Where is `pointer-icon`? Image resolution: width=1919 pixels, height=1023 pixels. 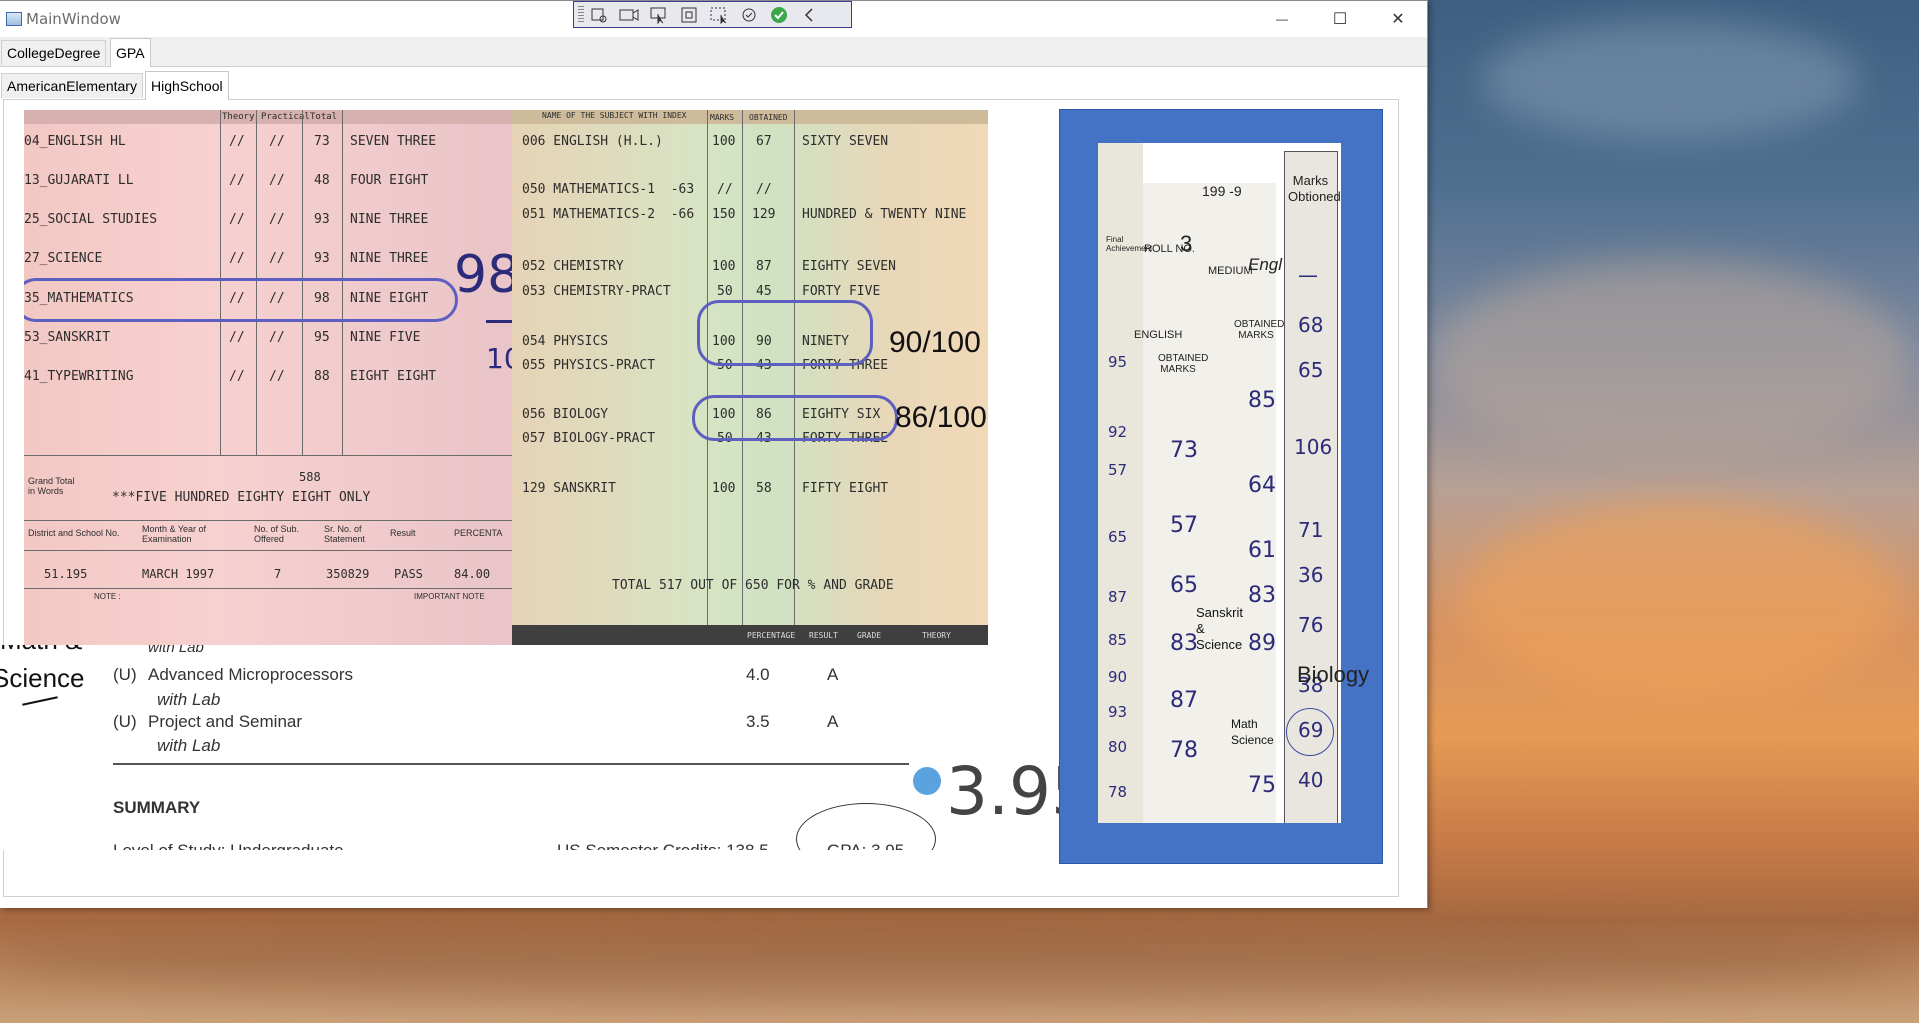
pointer-icon is located at coordinates (659, 15).